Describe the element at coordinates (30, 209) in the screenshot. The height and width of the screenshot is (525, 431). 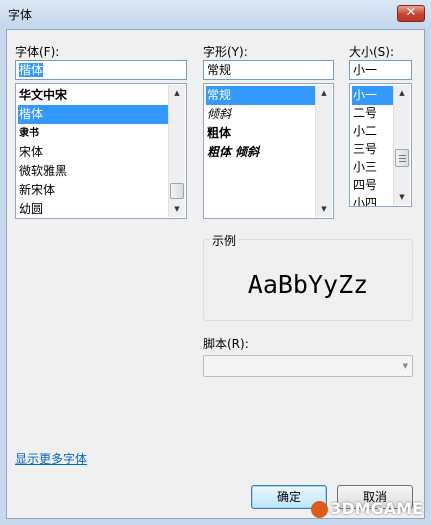
I see `font-item-youyuan: 幼圆` at that location.